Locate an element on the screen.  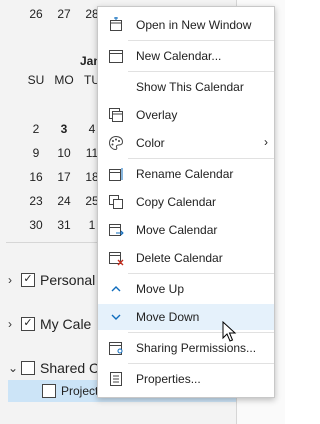
new-calendar-icon is located at coordinates (116, 56).